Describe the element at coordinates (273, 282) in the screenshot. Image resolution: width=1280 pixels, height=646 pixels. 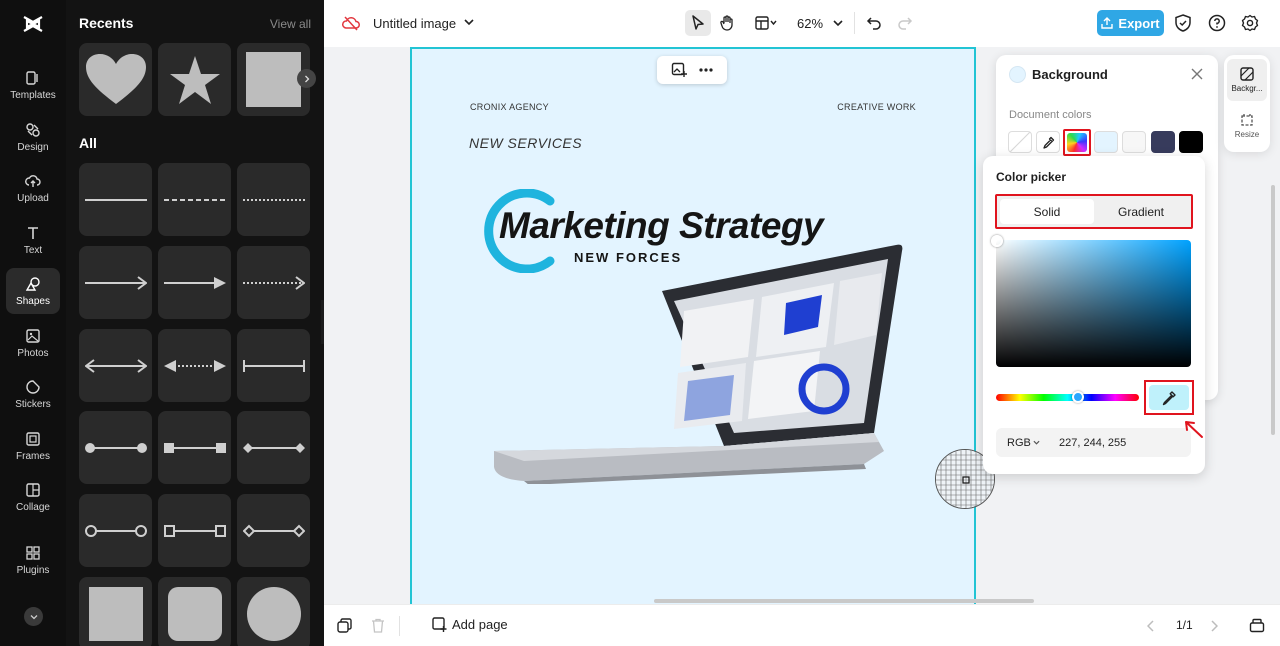
I see `shape-arrow-dotted` at that location.